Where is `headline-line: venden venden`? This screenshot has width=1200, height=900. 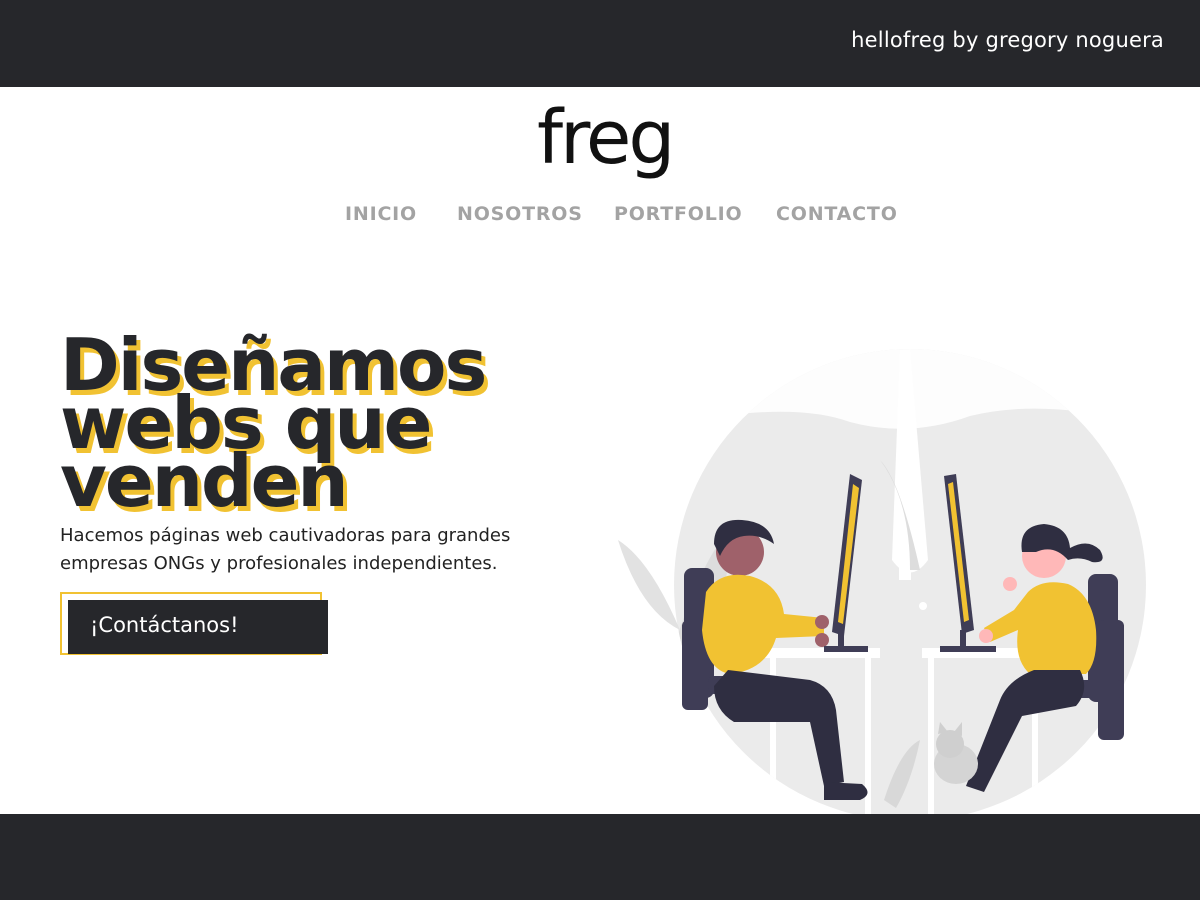
headline-line: venden venden is located at coordinates (340, 481).